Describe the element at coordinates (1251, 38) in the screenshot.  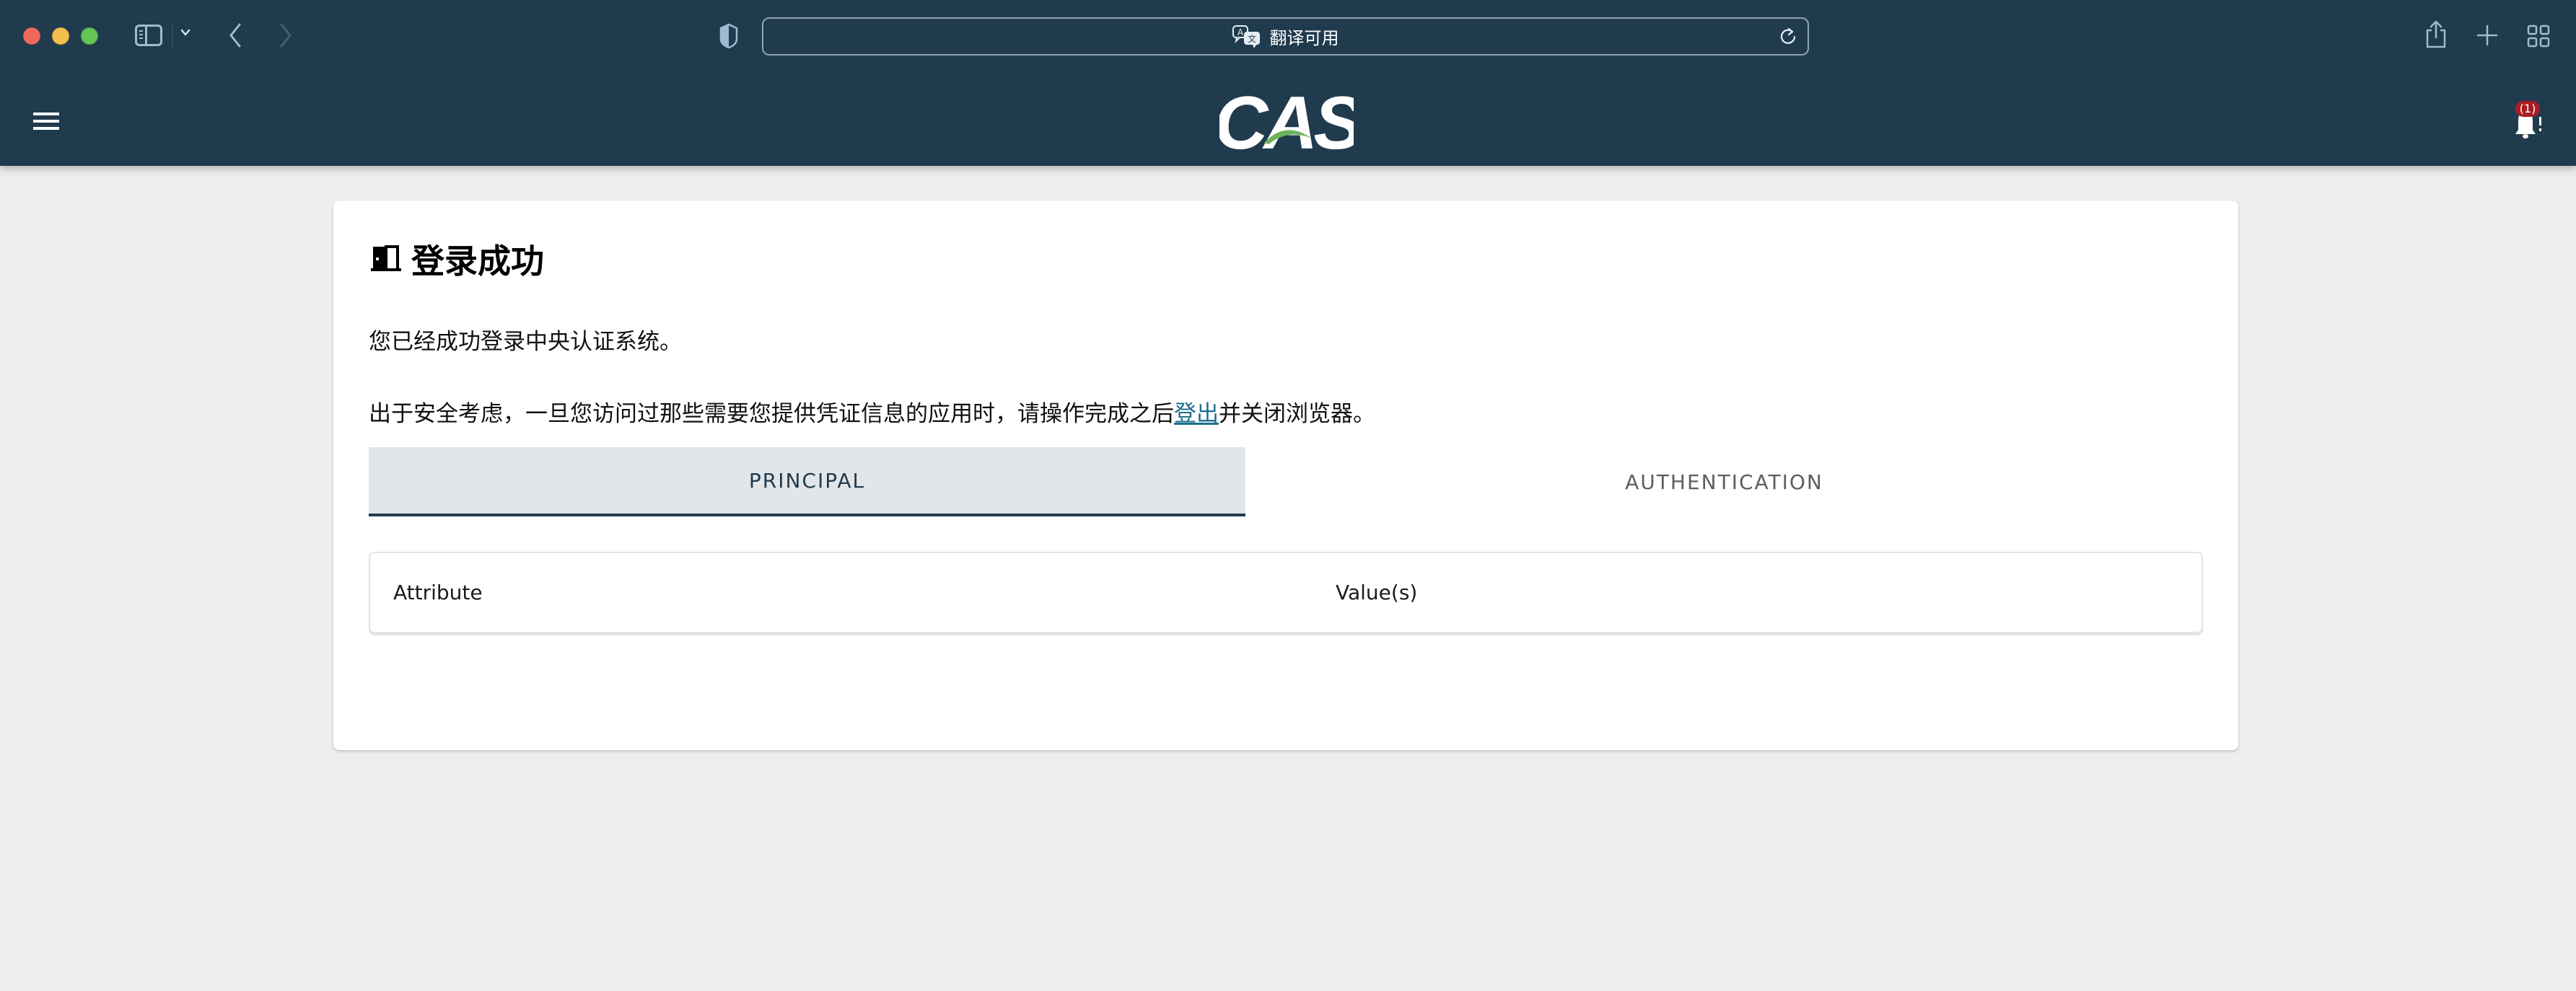
I see `svg-text: 文` at that location.